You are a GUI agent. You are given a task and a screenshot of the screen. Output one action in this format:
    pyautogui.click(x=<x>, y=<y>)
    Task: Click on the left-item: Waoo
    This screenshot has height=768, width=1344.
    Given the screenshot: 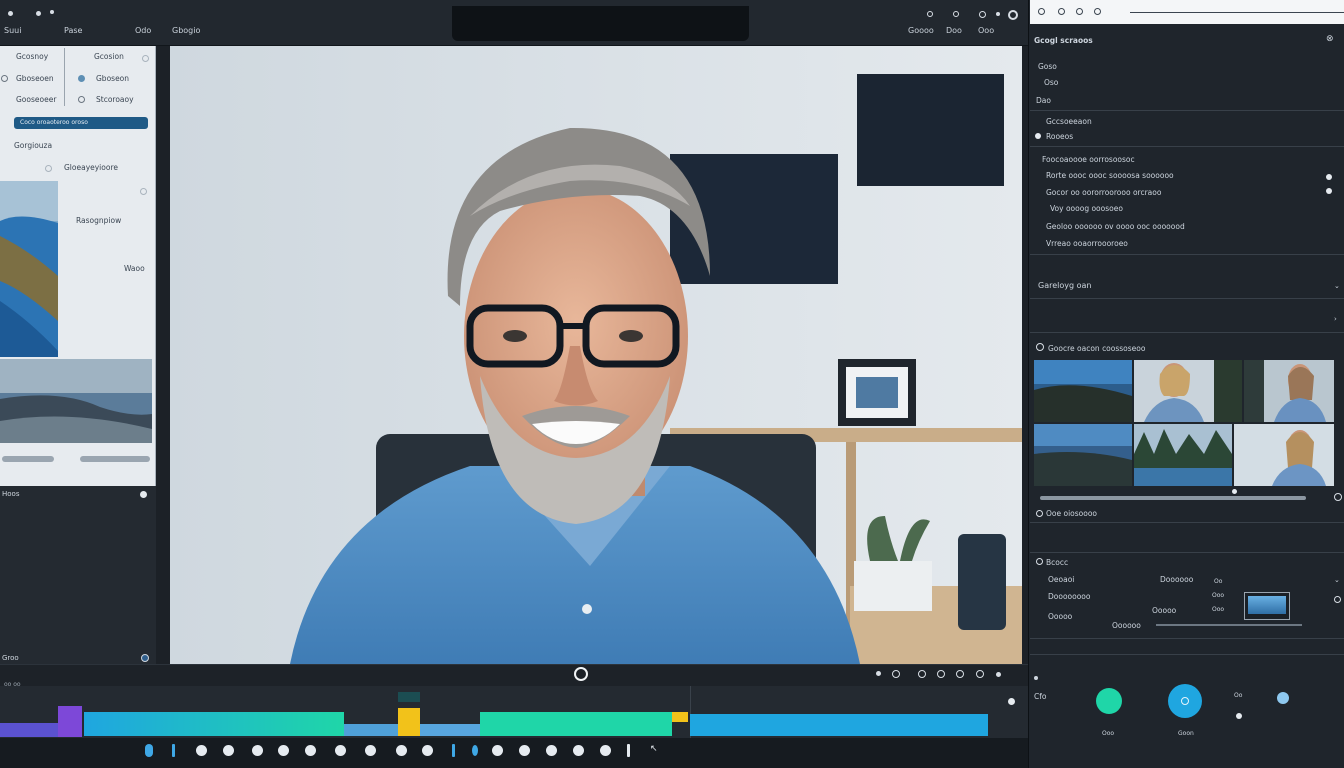 What is the action you would take?
    pyautogui.click(x=134, y=268)
    